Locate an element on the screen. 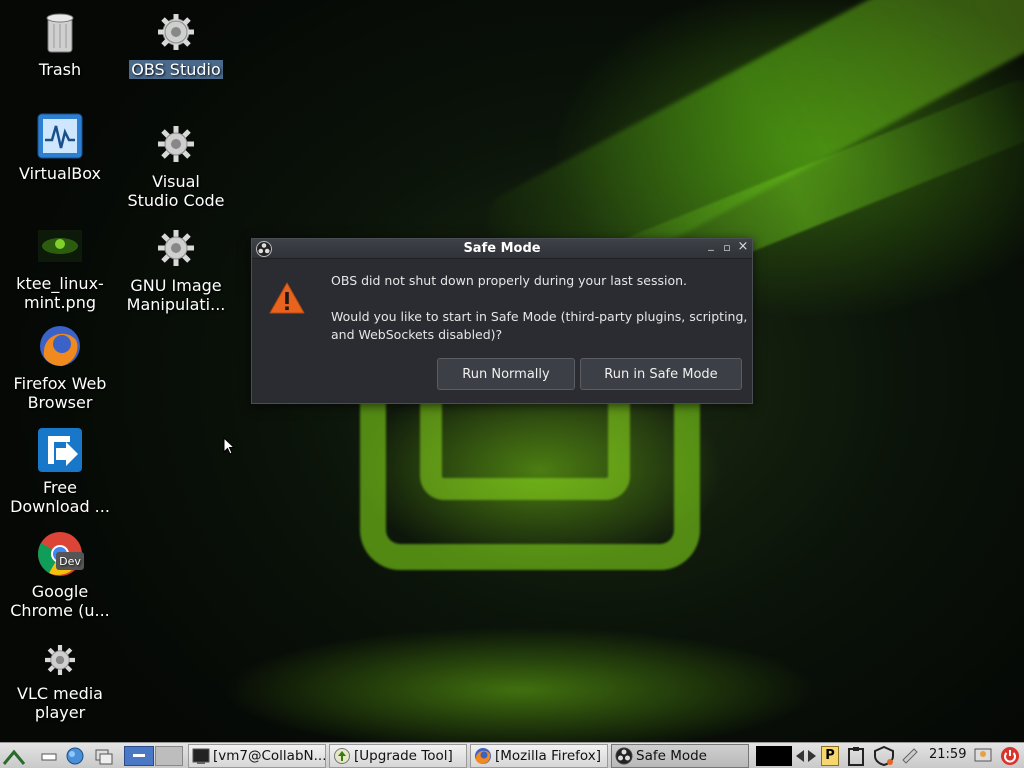 Image resolution: width=1024 pixels, height=768 pixels. web-browser-launcher-icon is located at coordinates (75, 756).